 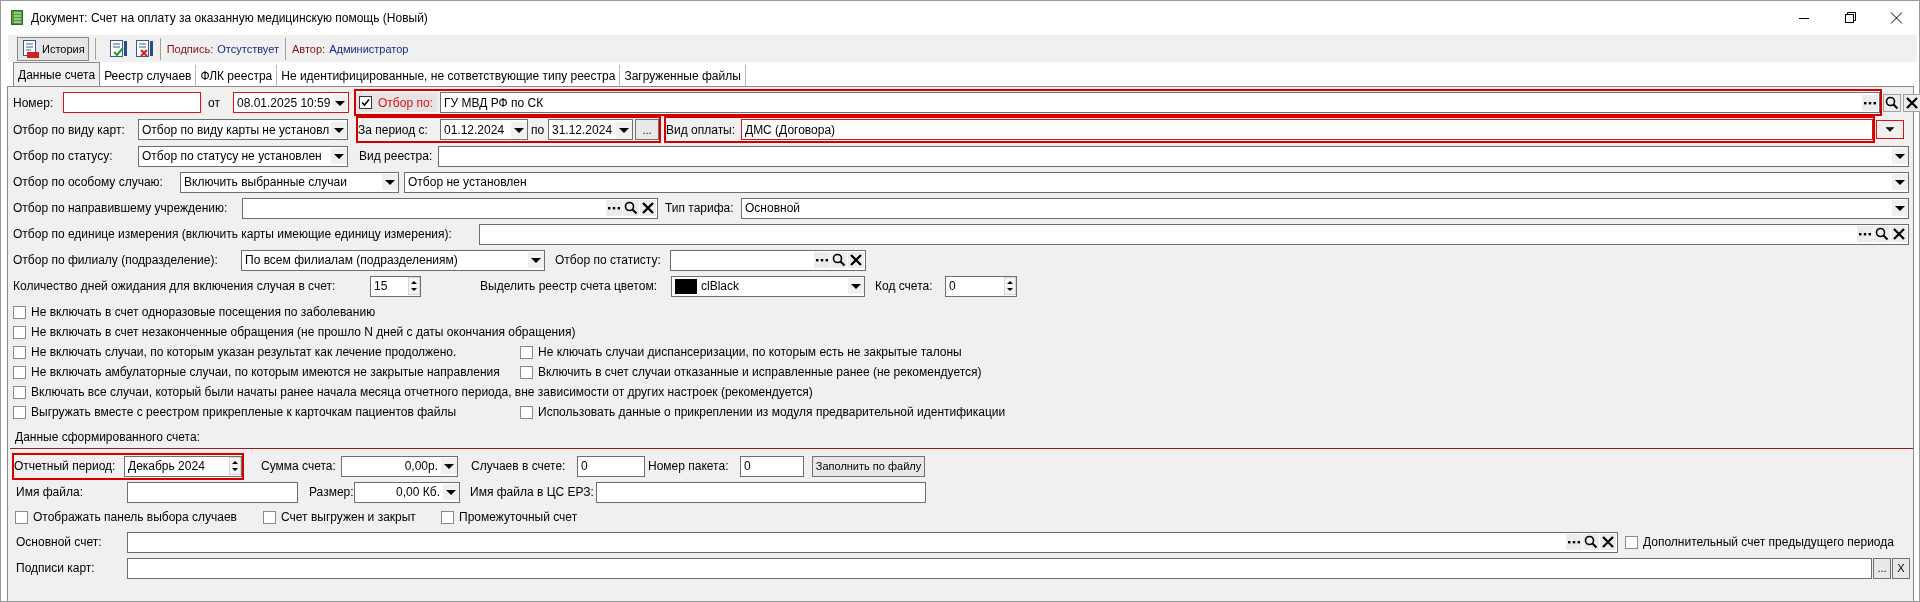 What do you see at coordinates (69, 129) in the screenshot?
I see `field-label: Отбор по виду карт:` at bounding box center [69, 129].